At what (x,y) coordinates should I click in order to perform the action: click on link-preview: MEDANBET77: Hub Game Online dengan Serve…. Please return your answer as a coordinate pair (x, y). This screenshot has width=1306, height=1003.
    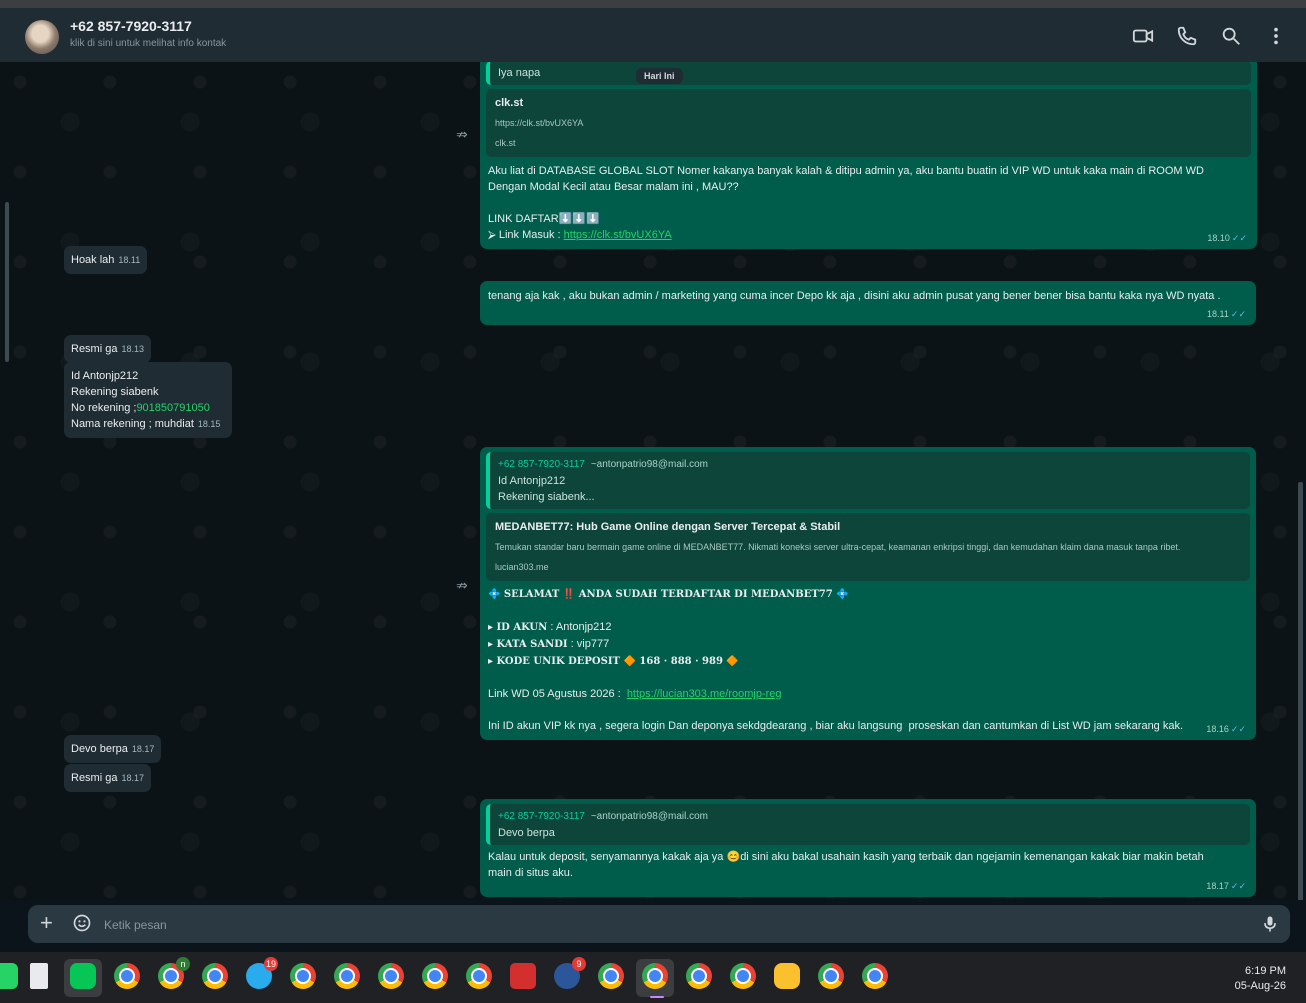
    Looking at the image, I should click on (868, 547).